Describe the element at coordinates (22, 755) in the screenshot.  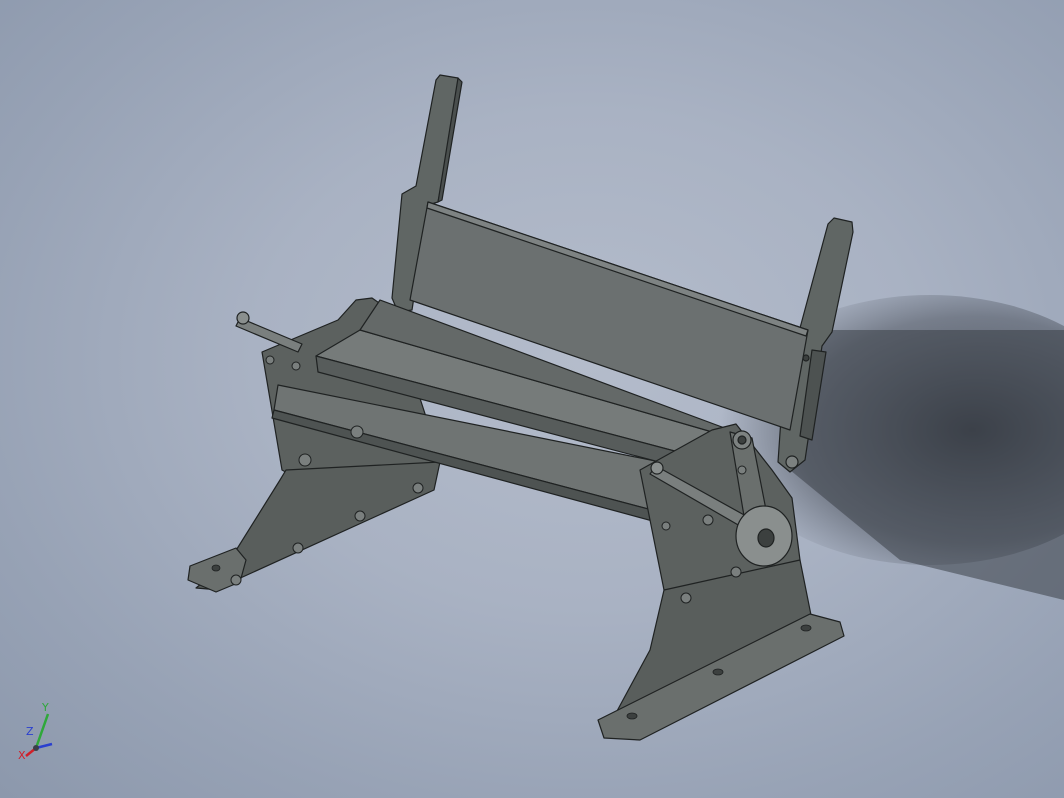
I see `triad-x-label: X` at that location.